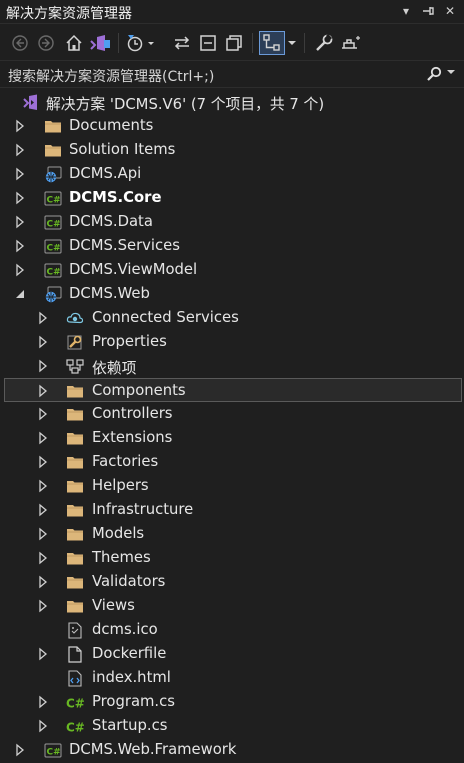 The width and height of the screenshot is (464, 763). Describe the element at coordinates (111, 221) in the screenshot. I see `tree-item-label: DCMS.Data` at that location.